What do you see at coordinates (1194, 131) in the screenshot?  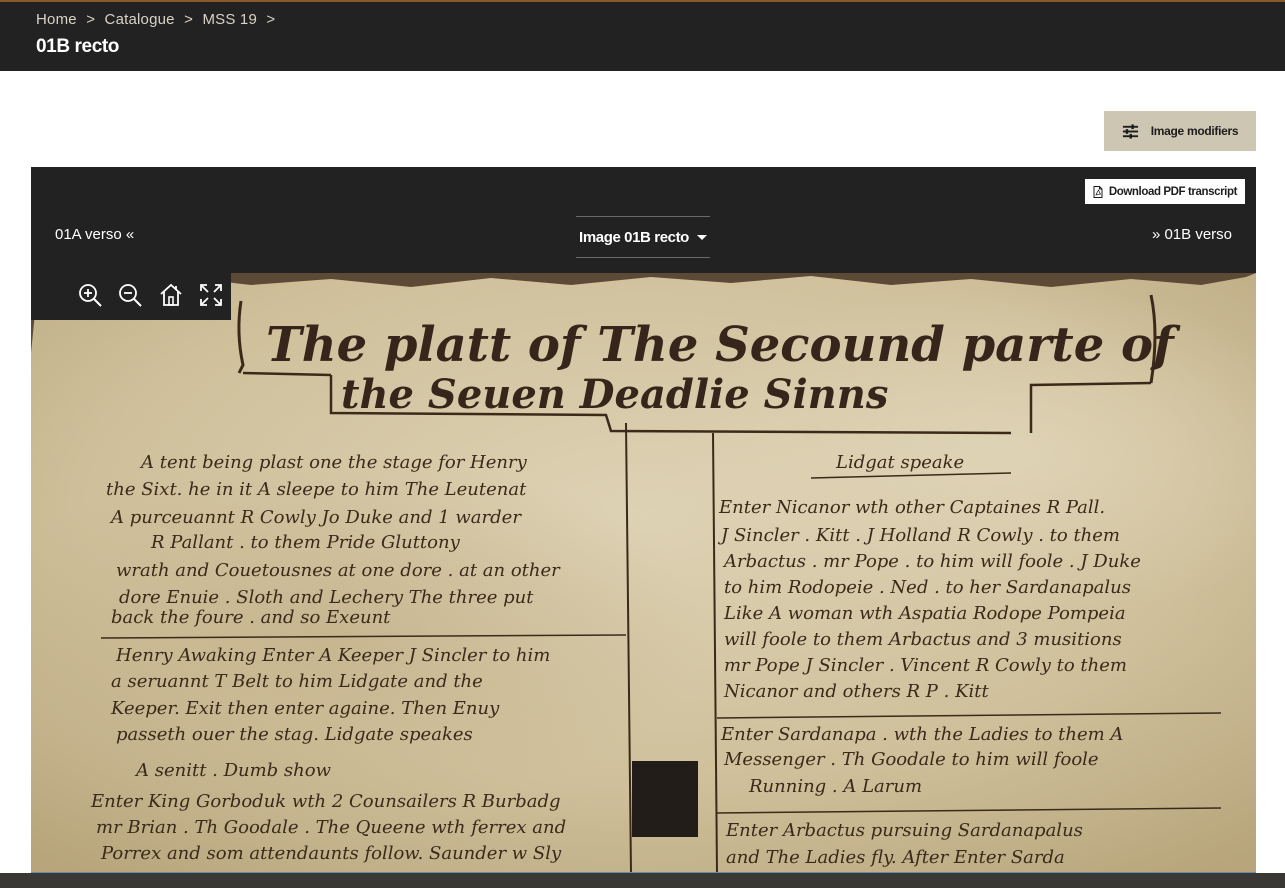 I see `image-modifiers-label: Image modifiers` at bounding box center [1194, 131].